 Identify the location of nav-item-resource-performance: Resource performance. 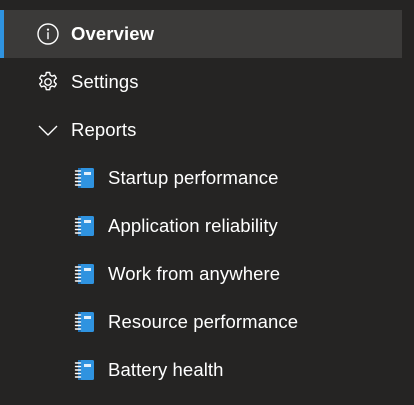
(207, 322).